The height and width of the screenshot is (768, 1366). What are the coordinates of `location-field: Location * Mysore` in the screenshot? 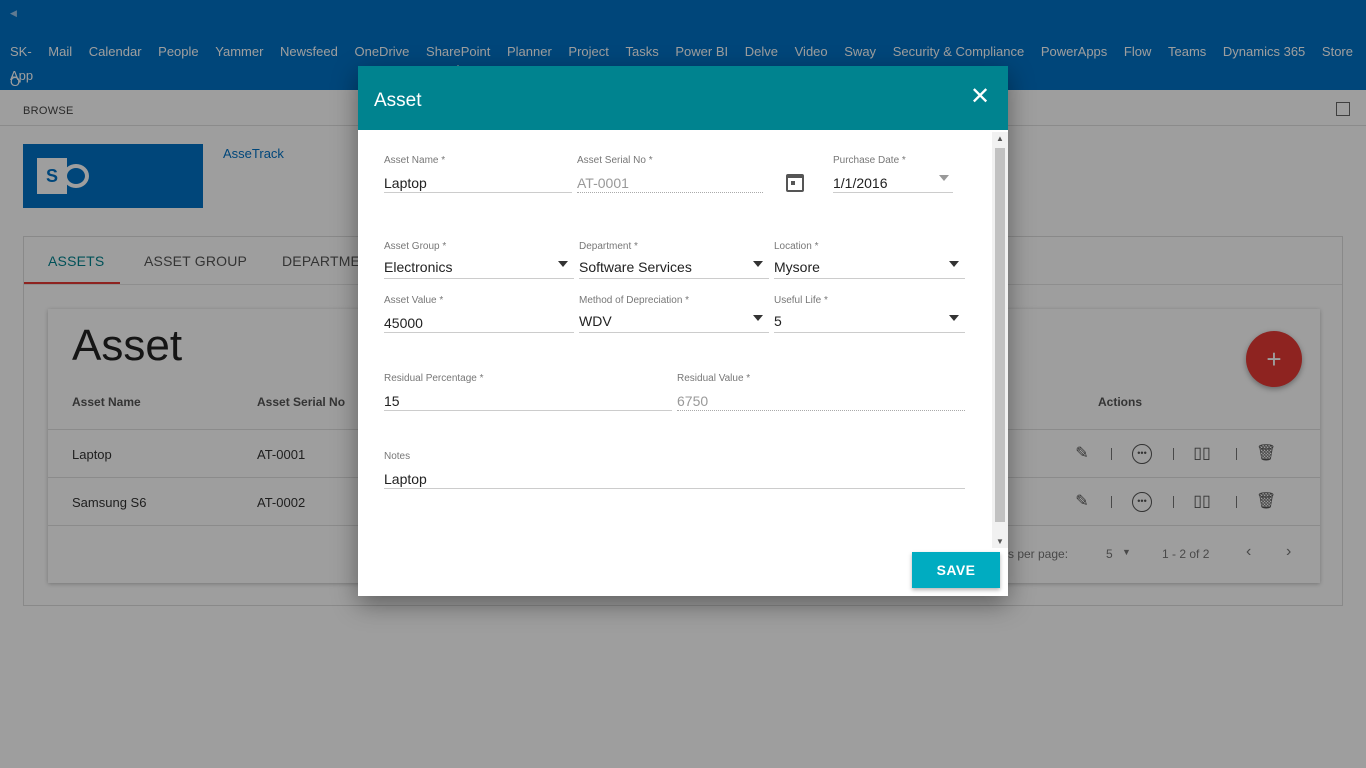 It's located at (869, 260).